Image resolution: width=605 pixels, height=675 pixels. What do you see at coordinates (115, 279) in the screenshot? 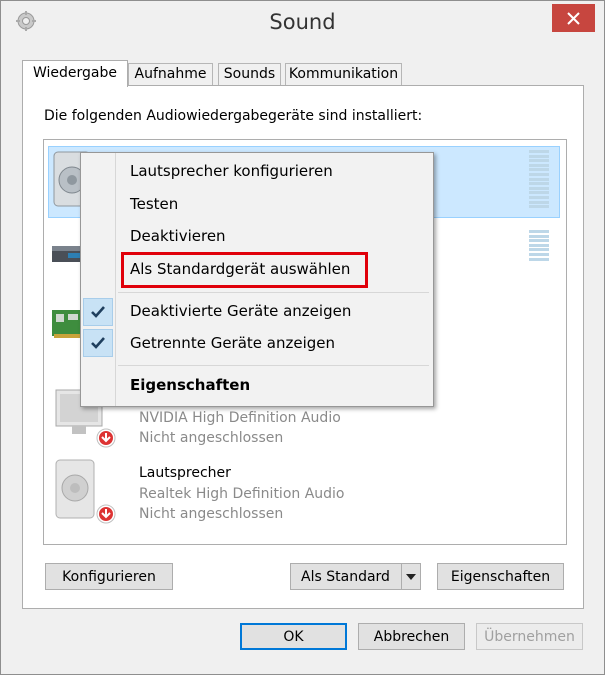
I see `menu-gutter` at bounding box center [115, 279].